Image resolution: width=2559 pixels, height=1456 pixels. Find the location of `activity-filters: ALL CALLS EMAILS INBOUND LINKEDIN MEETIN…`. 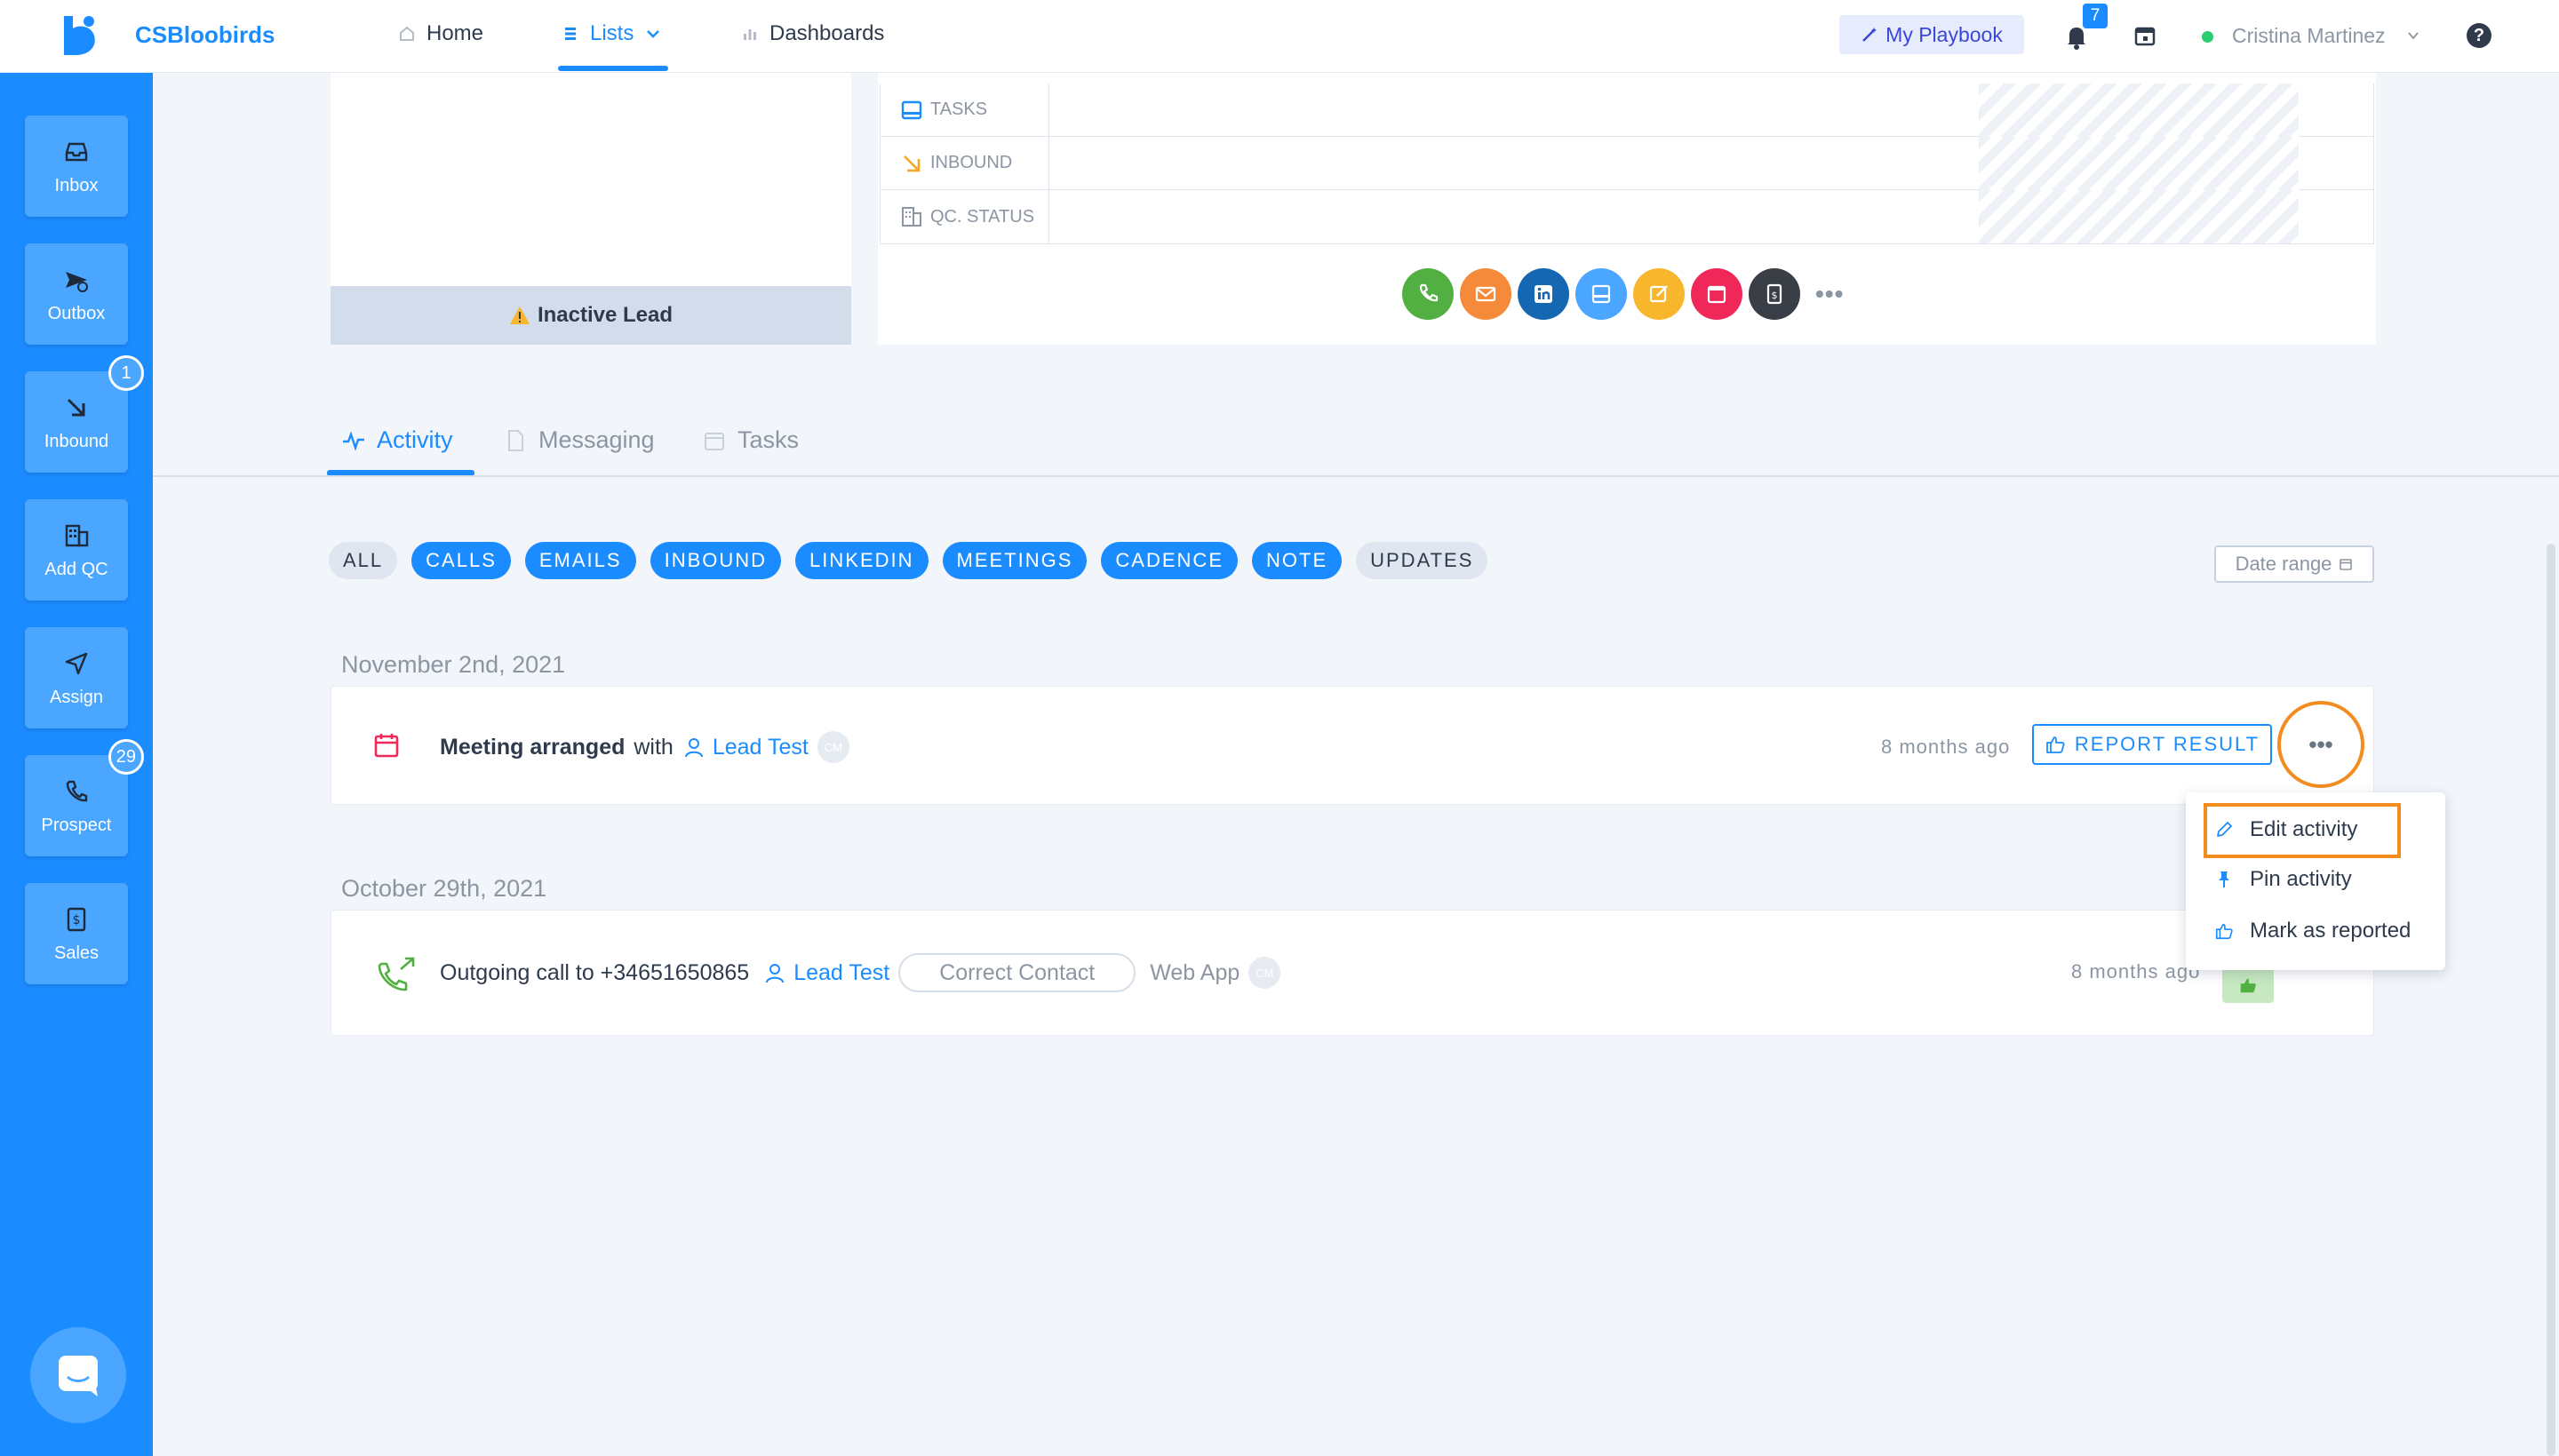

activity-filters: ALL CALLS EMAILS INBOUND LINKEDIN MEETIN… is located at coordinates (908, 560).